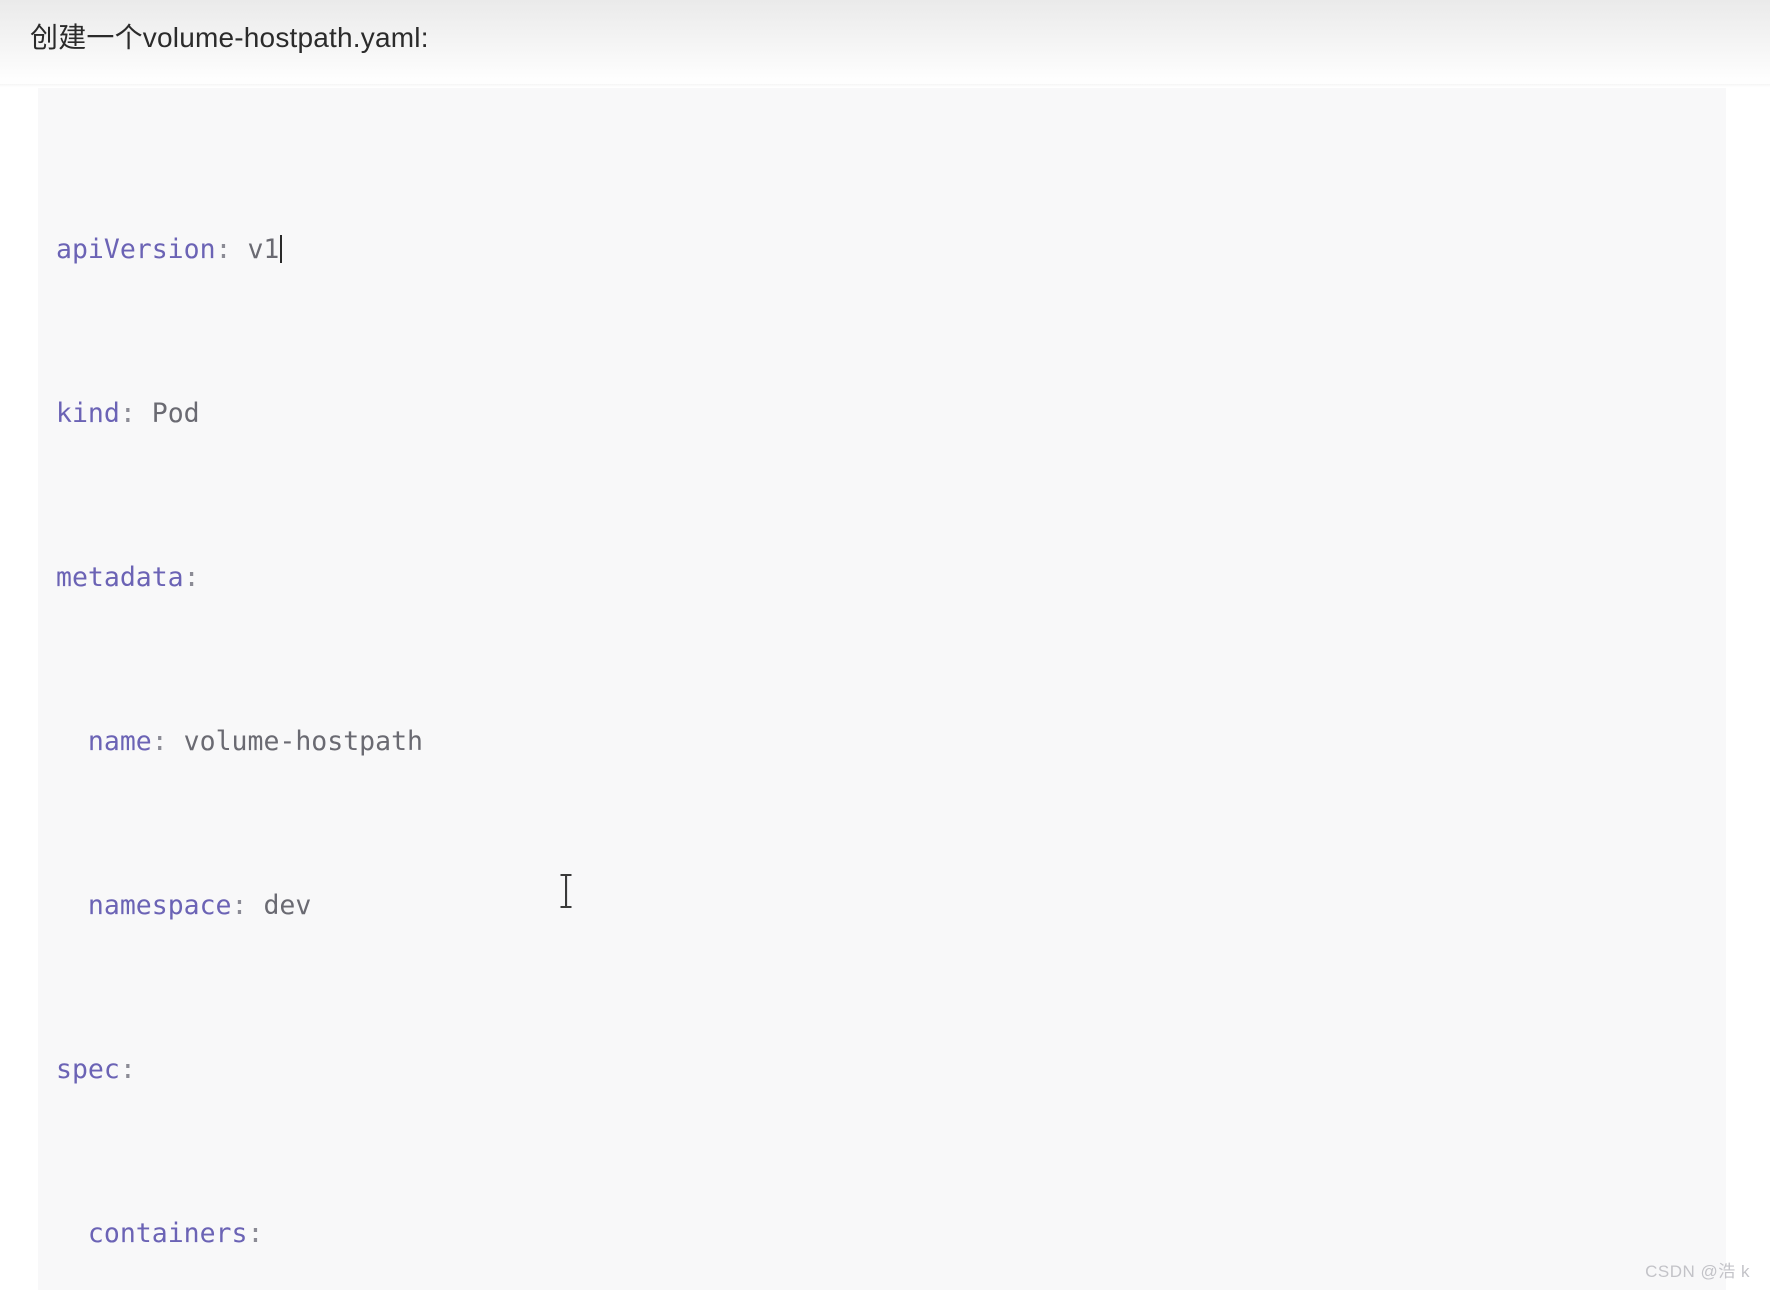 Image resolution: width=1770 pixels, height=1290 pixels. I want to click on code-line: containers:, so click(891, 1233).